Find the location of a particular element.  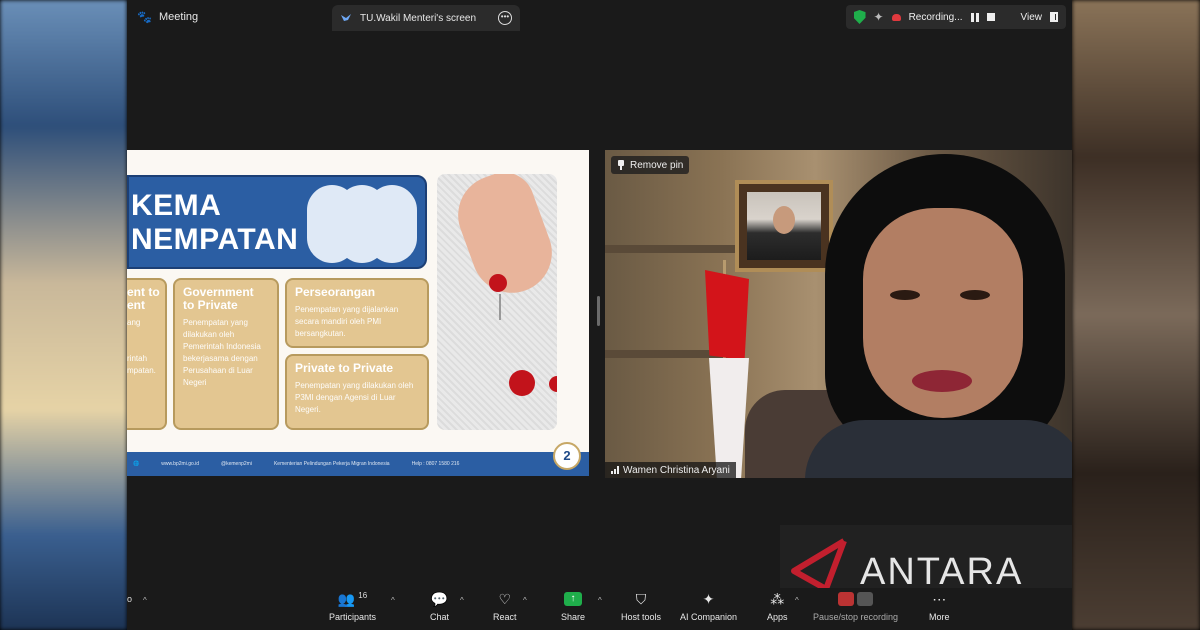

chat-label: Chat is located at coordinates (440, 617).